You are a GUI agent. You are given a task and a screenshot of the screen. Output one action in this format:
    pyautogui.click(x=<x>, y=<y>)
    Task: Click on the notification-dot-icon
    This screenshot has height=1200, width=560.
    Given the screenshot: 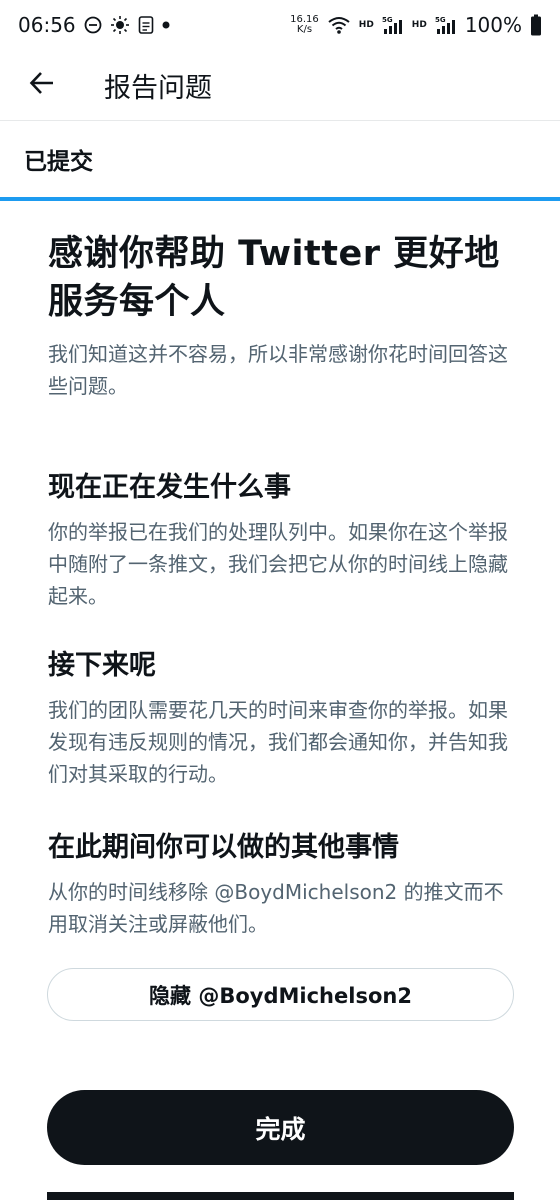 What is the action you would take?
    pyautogui.click(x=166, y=25)
    